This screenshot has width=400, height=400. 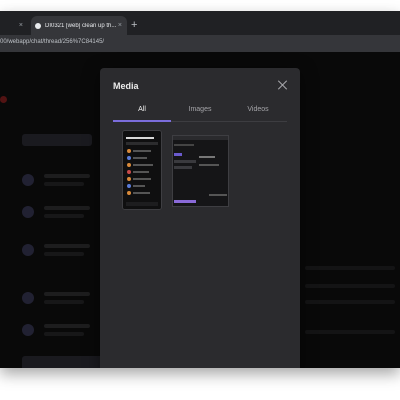 I want to click on media-thumbnail-desktop, so click(x=200, y=171).